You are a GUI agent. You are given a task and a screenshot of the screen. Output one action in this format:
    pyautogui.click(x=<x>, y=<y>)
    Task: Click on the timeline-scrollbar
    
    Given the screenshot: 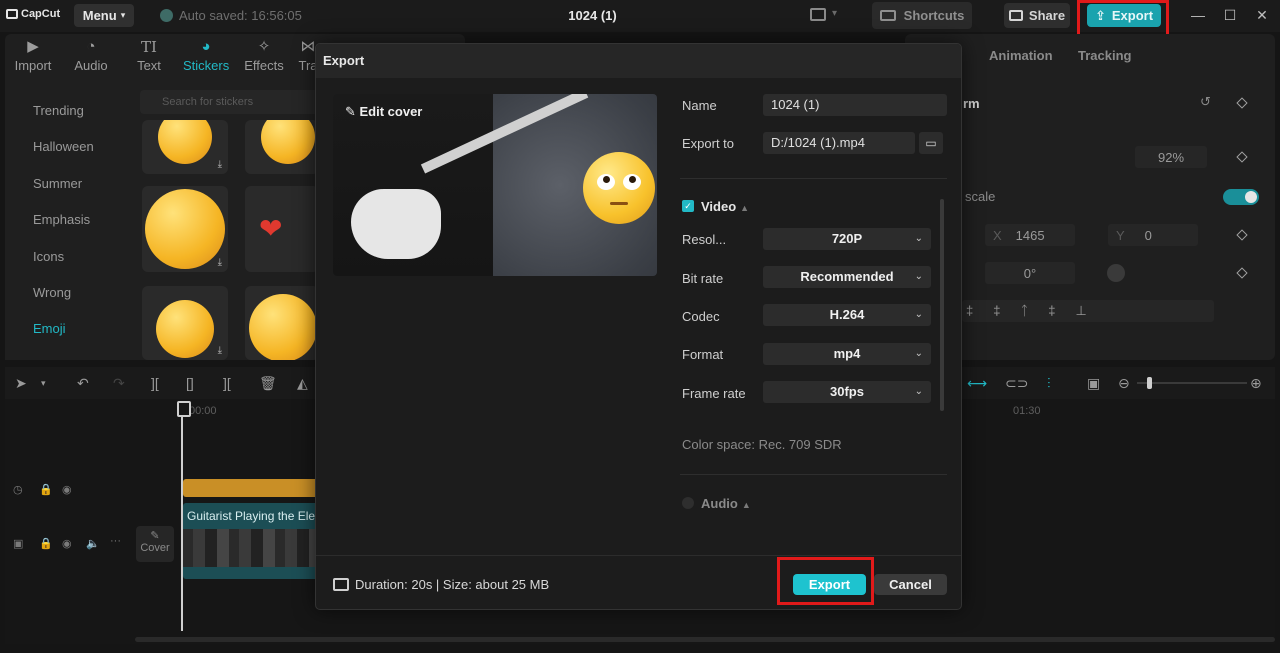 What is the action you would take?
    pyautogui.click(x=705, y=639)
    